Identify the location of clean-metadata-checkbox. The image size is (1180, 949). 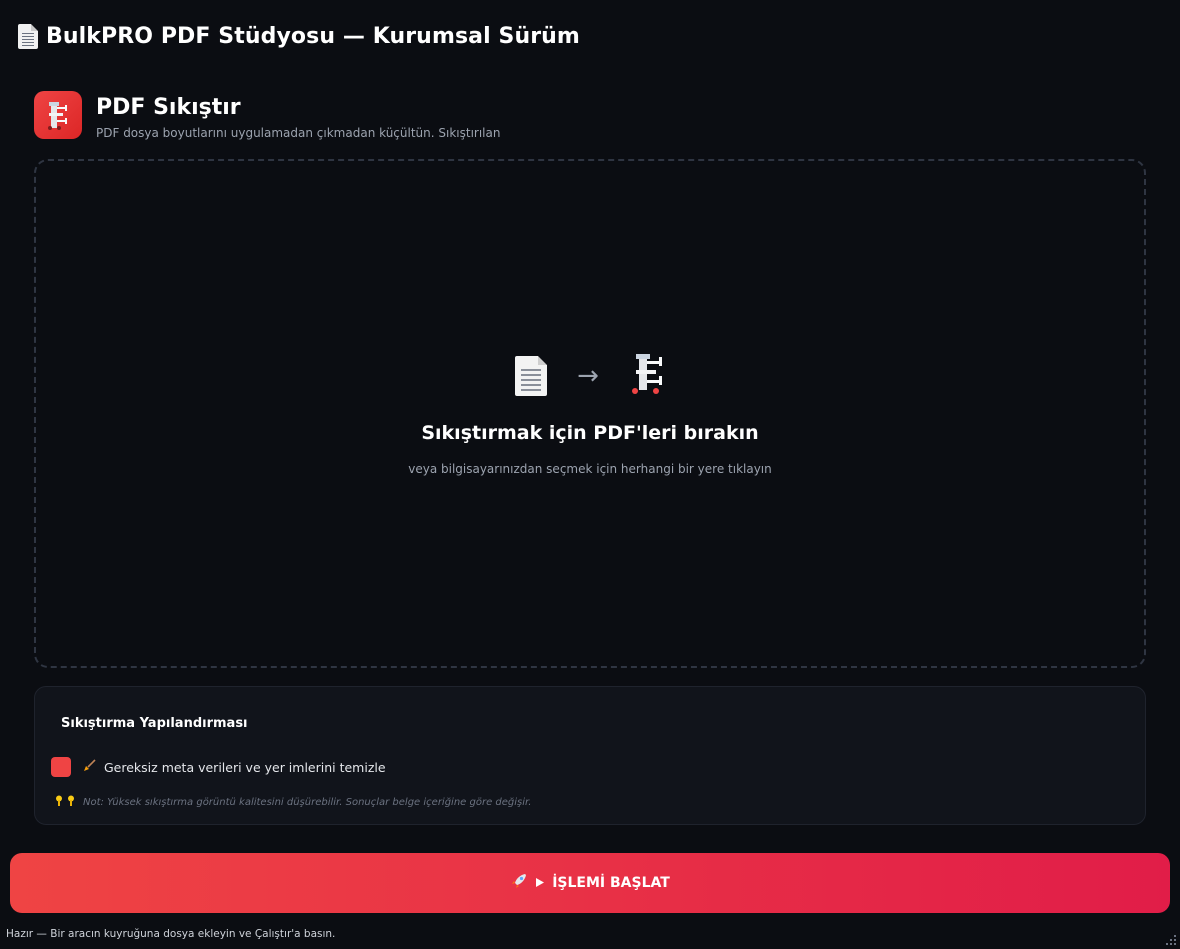
(61, 767).